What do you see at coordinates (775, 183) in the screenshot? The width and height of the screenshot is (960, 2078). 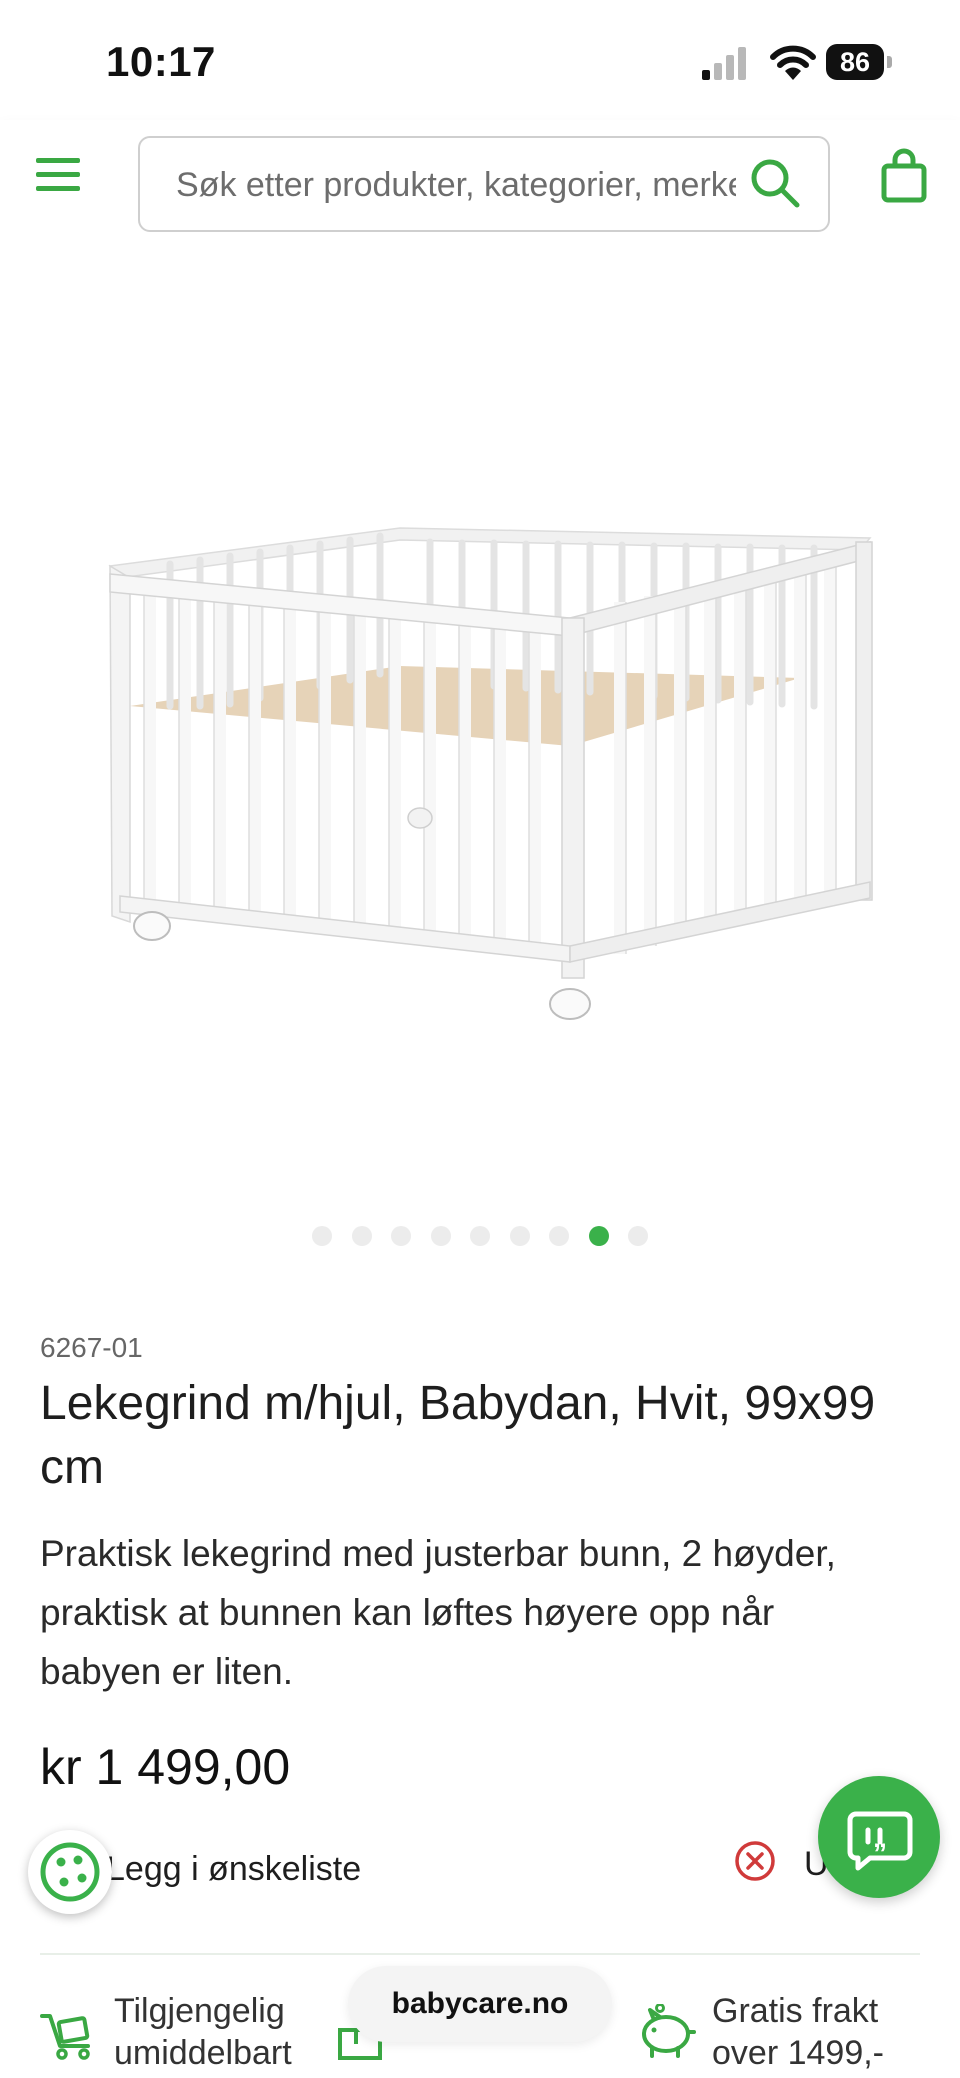 I see `search-icon` at bounding box center [775, 183].